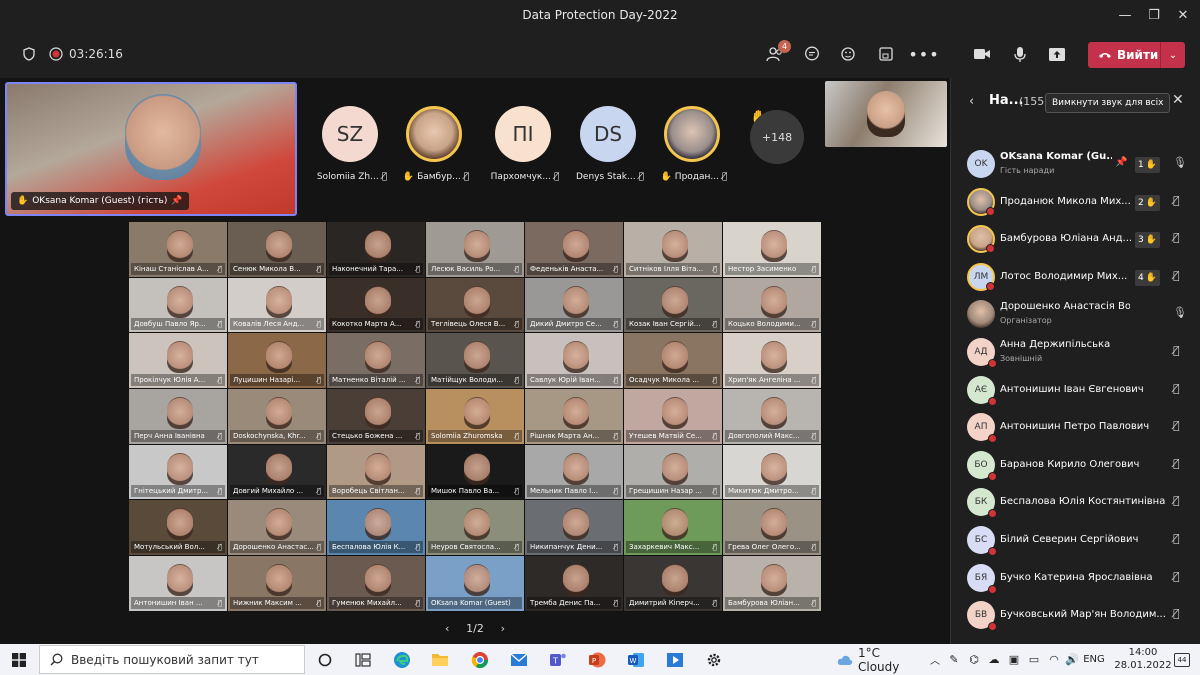  Describe the element at coordinates (1075, 390) in the screenshot. I see `participant-row: АЄ Антонишин Іван Євгенович 🎙̸` at that location.